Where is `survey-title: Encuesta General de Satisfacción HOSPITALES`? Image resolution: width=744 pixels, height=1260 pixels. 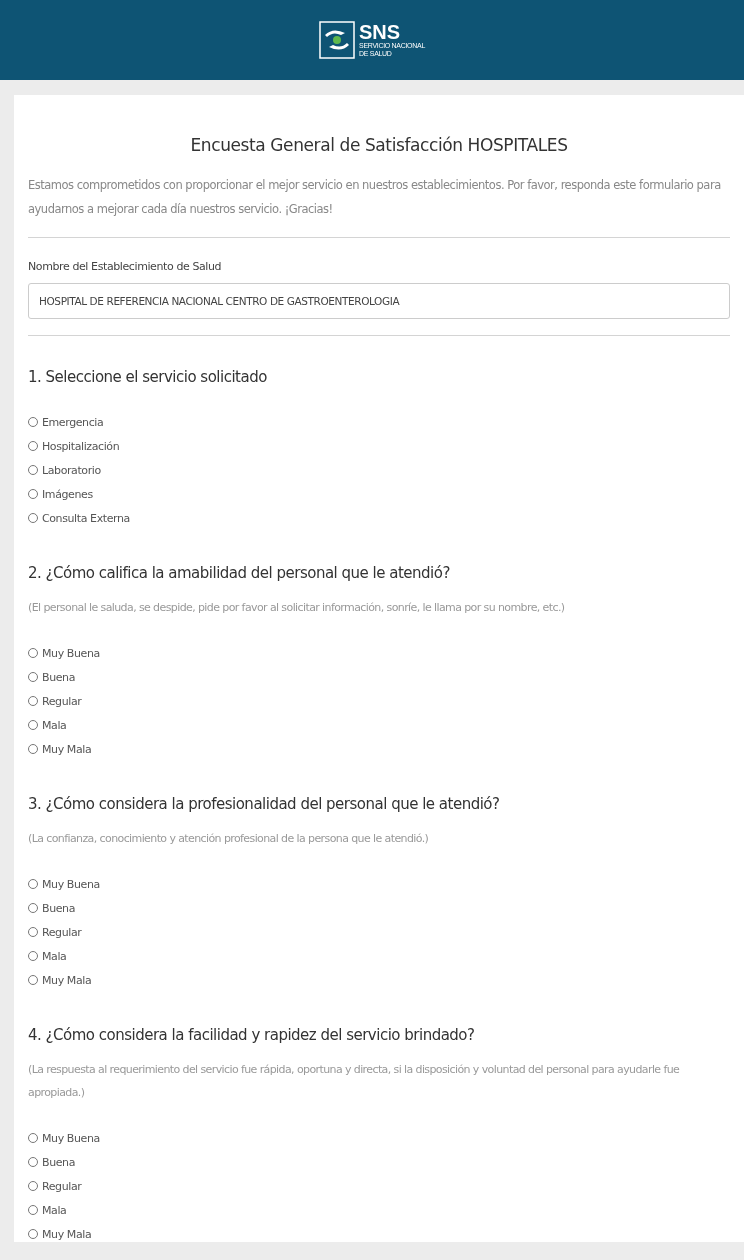
survey-title: Encuesta General de Satisfacción HOSPITALES is located at coordinates (379, 145).